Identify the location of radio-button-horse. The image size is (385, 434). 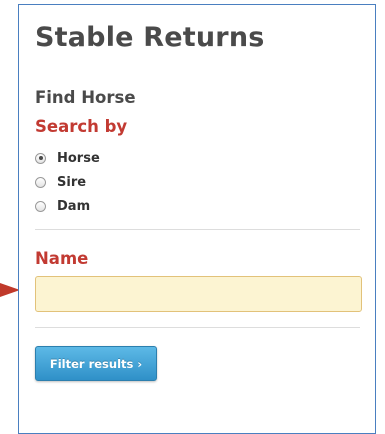
(40, 158).